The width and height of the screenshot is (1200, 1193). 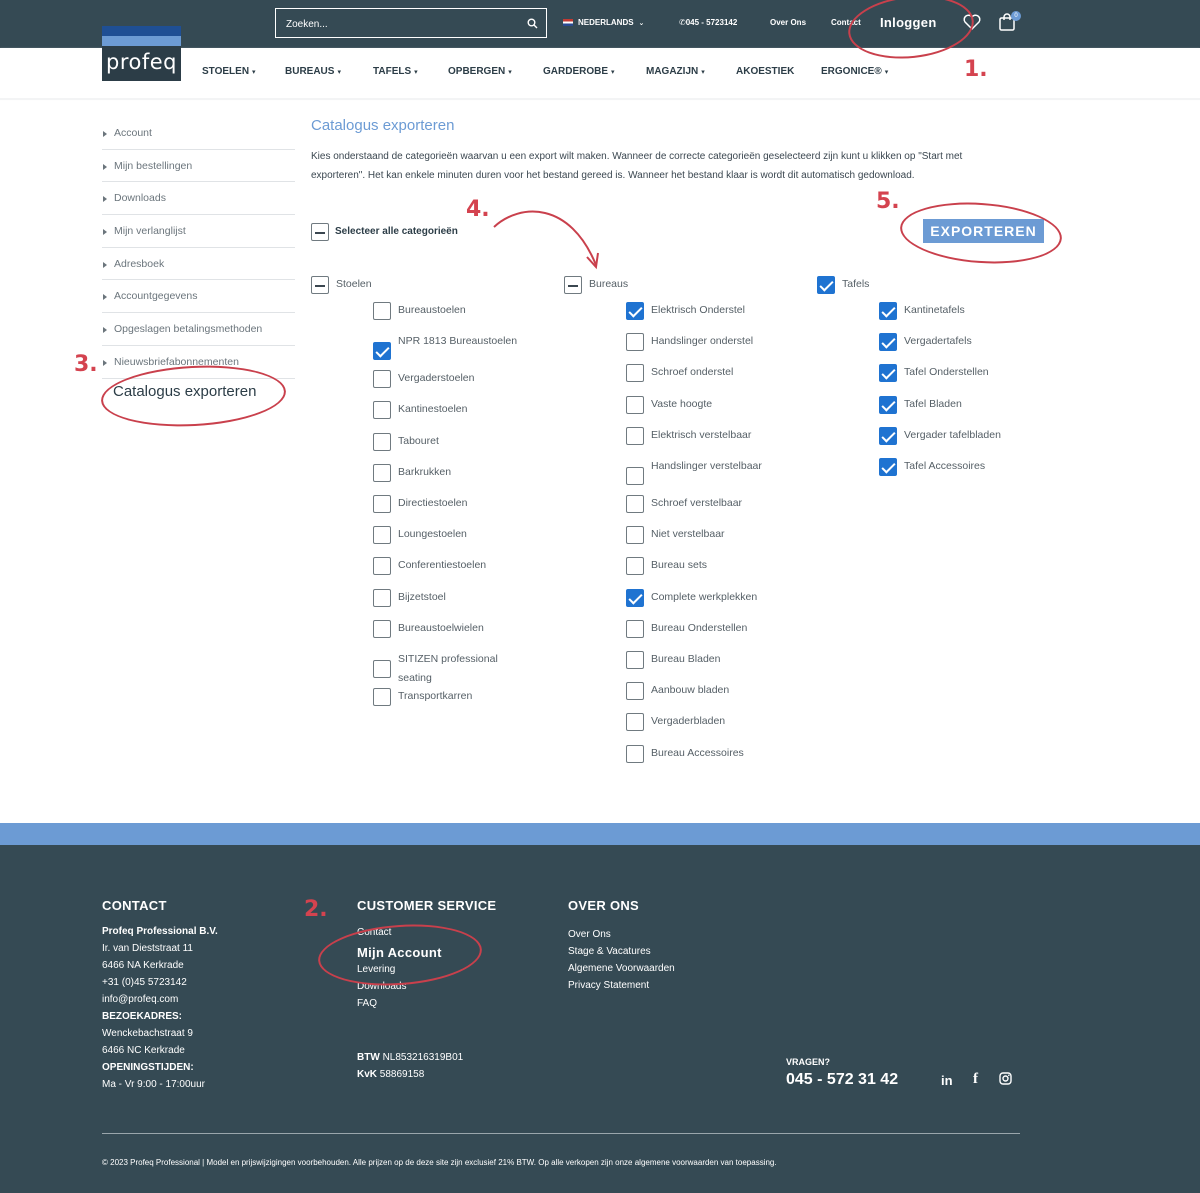 What do you see at coordinates (433, 409) in the screenshot?
I see `subcategory-label: Kantinestoelen` at bounding box center [433, 409].